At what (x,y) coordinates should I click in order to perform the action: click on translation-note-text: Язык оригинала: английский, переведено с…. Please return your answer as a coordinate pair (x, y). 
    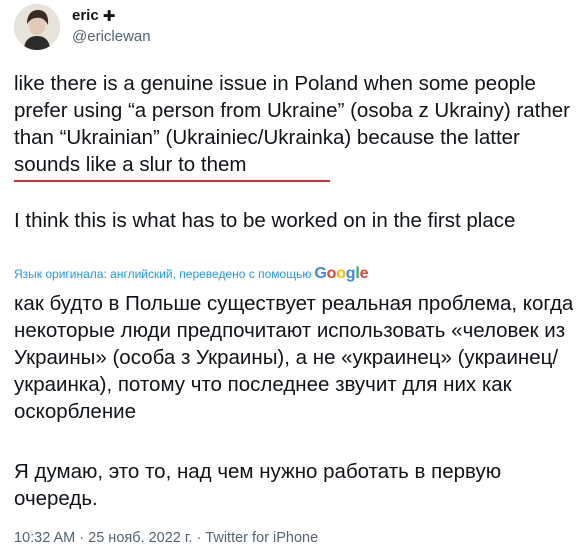
    Looking at the image, I should click on (163, 274).